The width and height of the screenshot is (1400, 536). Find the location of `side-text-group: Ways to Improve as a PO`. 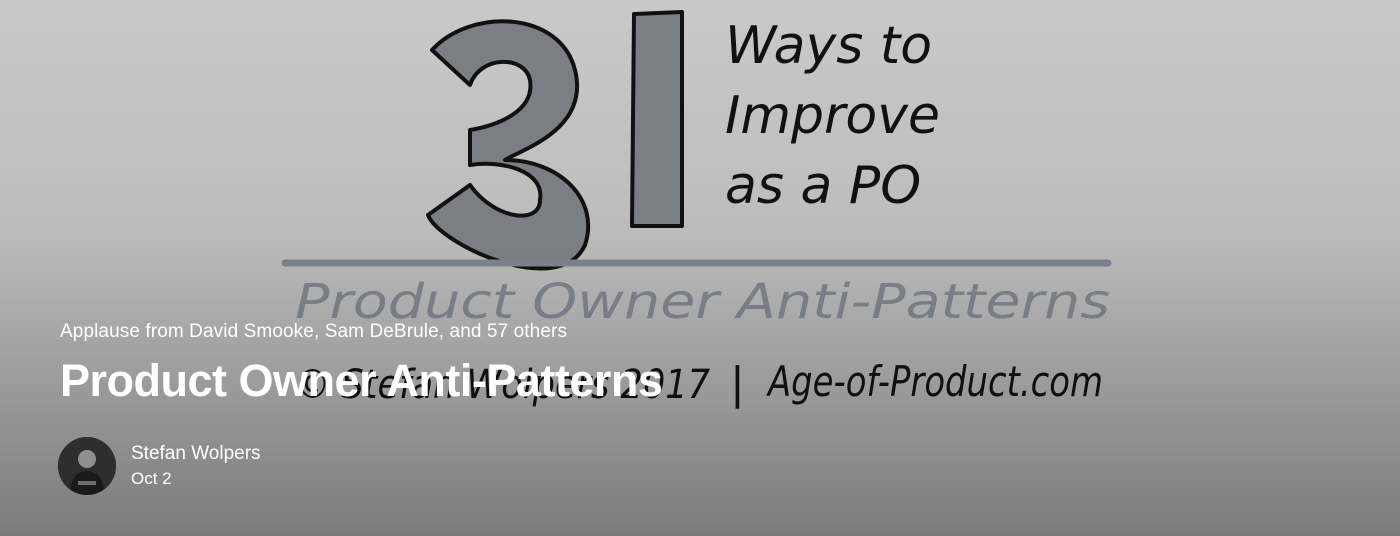

side-text-group: Ways to Improve as a PO is located at coordinates (832, 116).